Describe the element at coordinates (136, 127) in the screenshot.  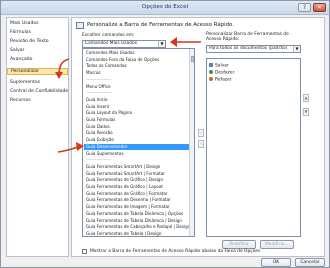
I see `list-item: Guia Dados` at that location.